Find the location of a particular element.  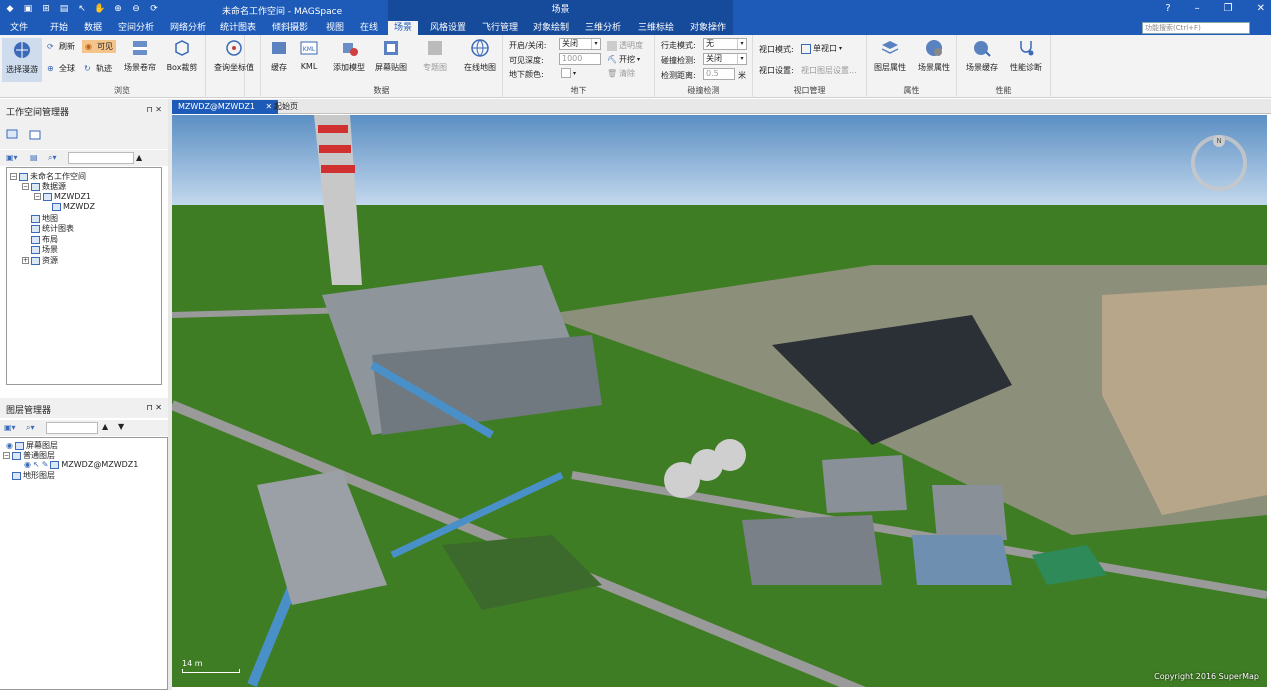

distance-unit: 米 is located at coordinates (742, 75).